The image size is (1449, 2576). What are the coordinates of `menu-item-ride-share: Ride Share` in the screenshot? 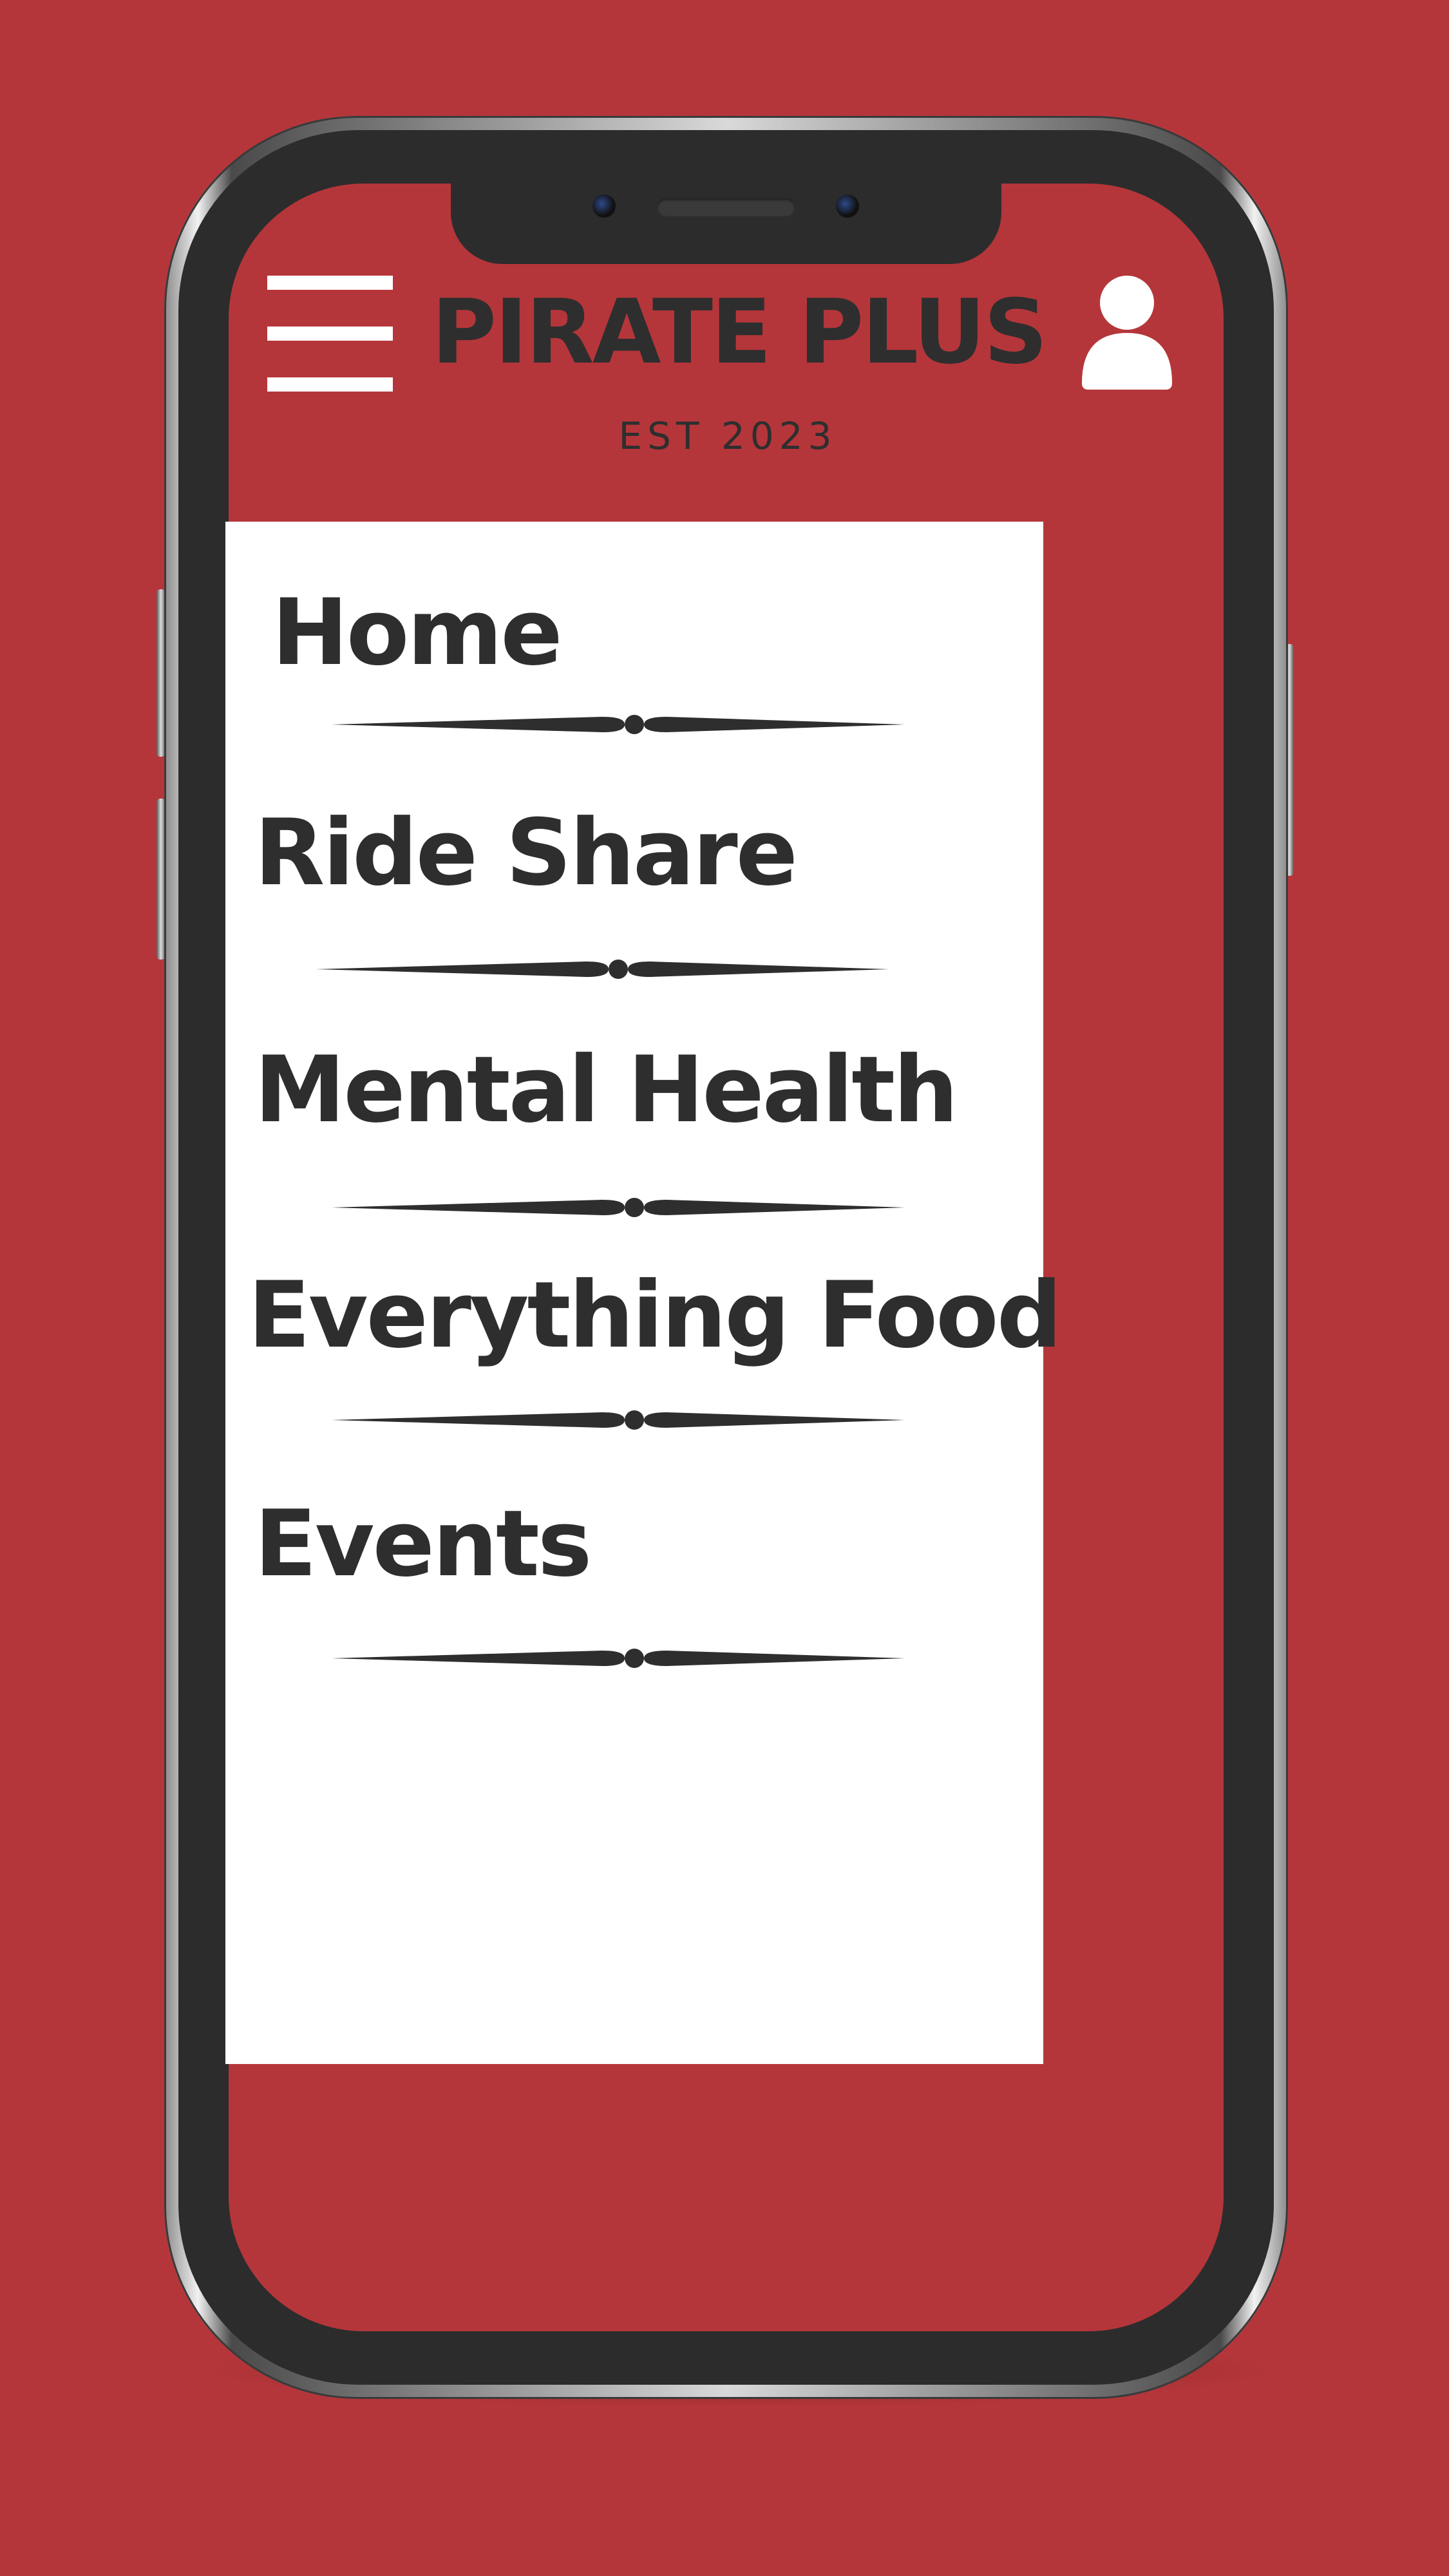 It's located at (526, 853).